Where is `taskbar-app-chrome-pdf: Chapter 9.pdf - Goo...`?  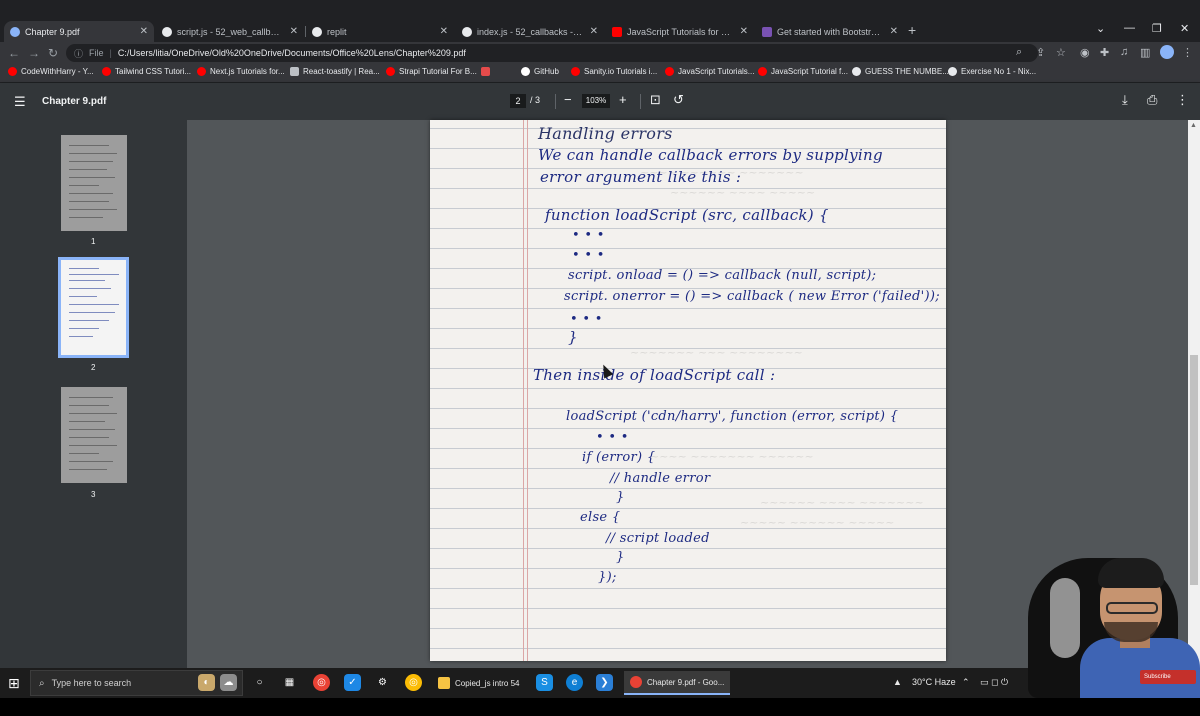
taskbar-app-chrome-pdf: Chapter 9.pdf - Goo... is located at coordinates (677, 683).